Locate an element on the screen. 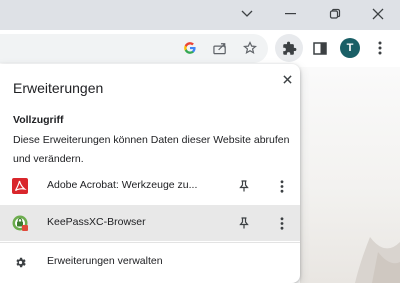 The width and height of the screenshot is (400, 283). popup-title: Erweiterungen is located at coordinates (58, 88).